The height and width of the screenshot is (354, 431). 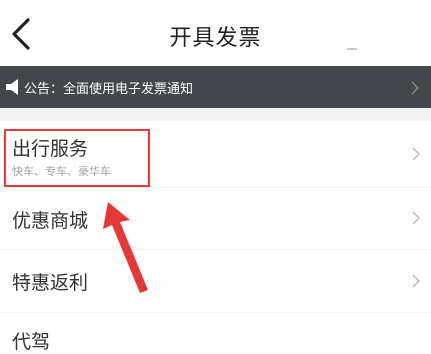 I want to click on list-item-label: 特惠返利, so click(x=50, y=283).